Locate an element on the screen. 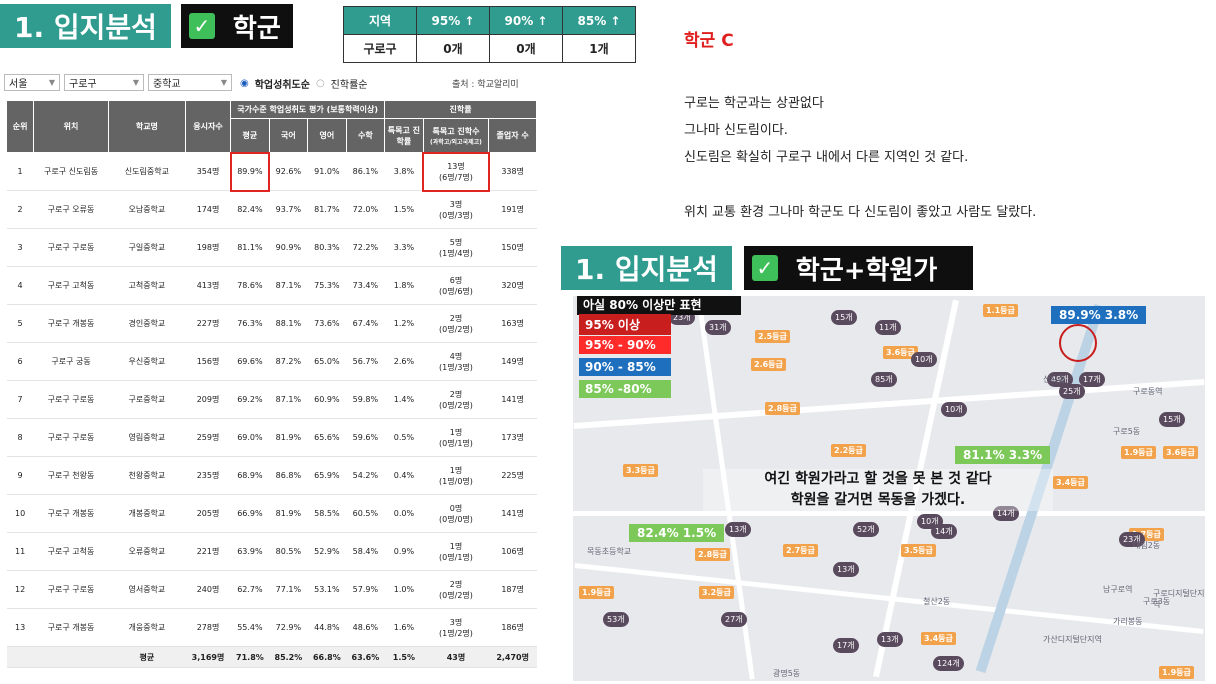 This screenshot has height=684, width=1216. academy-pin: 124개 is located at coordinates (948, 663).